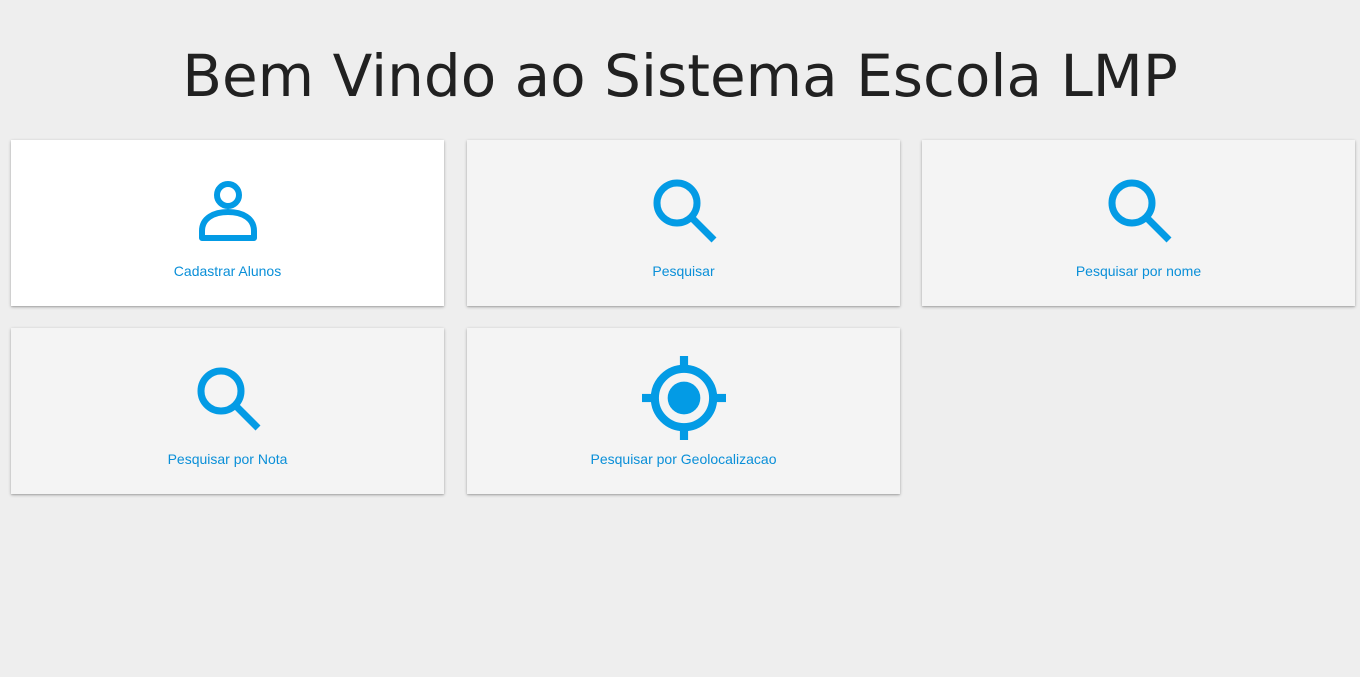 This screenshot has width=1360, height=677. I want to click on card-label: Pesquisar por Nota, so click(227, 459).